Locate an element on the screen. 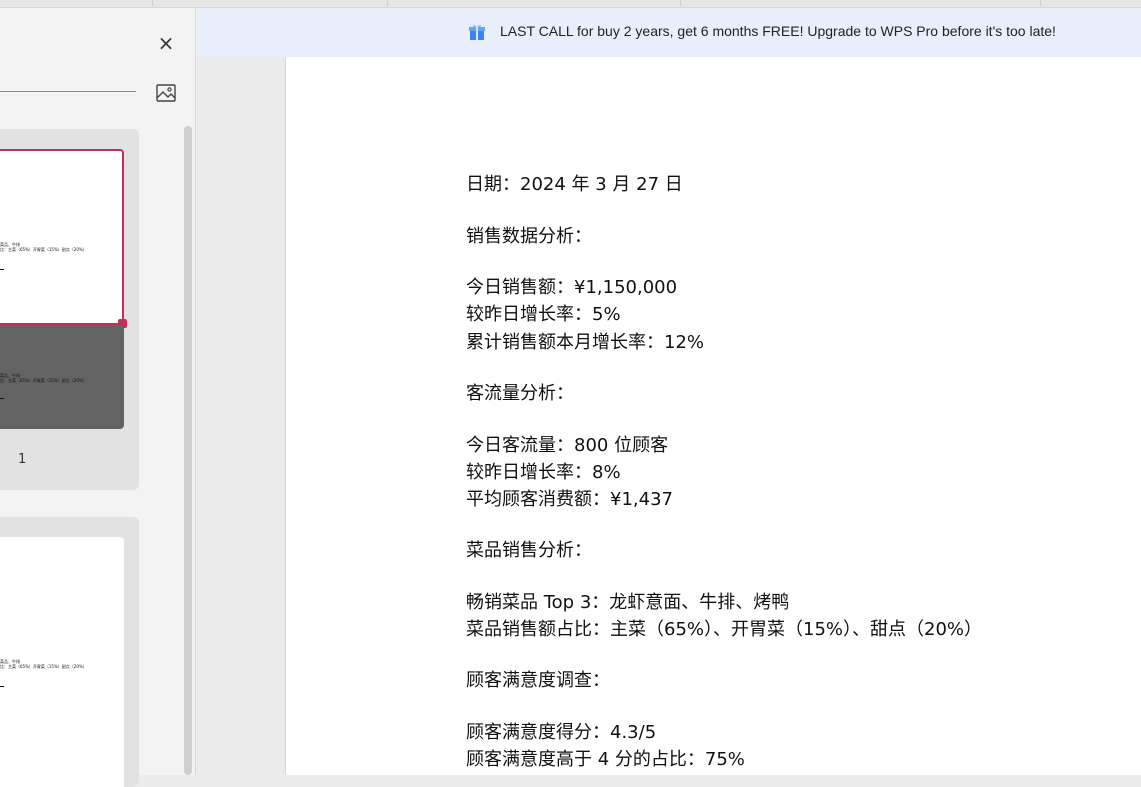 This screenshot has height=787, width=1141. doc-heading-sales: 销售数据分析： is located at coordinates (529, 236).